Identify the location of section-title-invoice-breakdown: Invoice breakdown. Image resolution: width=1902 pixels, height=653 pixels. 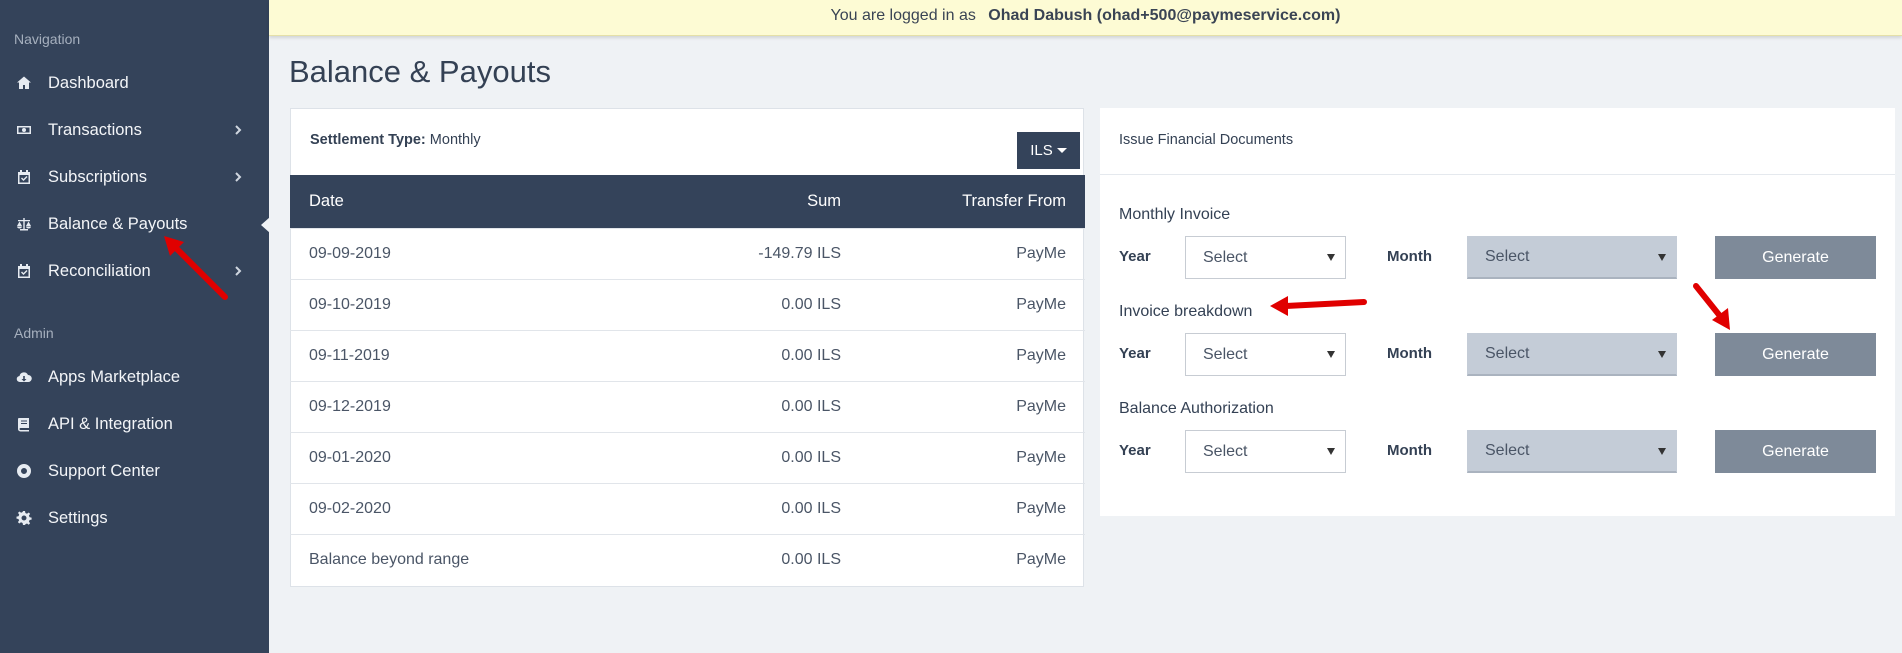
(1186, 311).